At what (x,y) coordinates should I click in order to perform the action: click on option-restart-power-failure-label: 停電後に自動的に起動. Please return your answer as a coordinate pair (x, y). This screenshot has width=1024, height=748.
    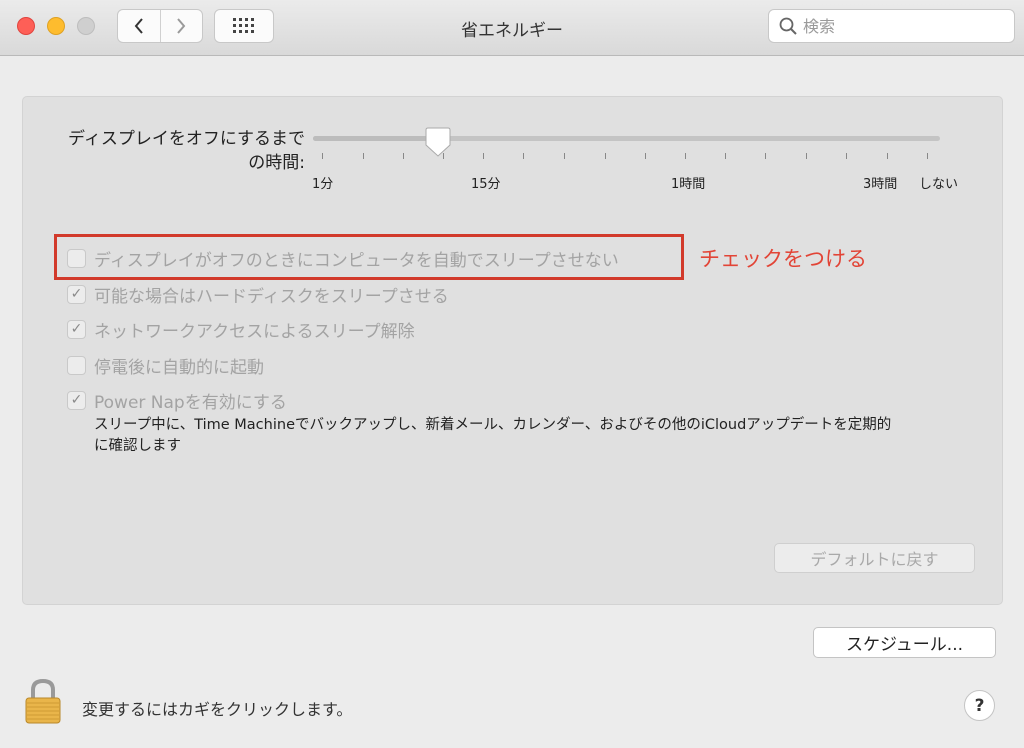
    Looking at the image, I should click on (179, 367).